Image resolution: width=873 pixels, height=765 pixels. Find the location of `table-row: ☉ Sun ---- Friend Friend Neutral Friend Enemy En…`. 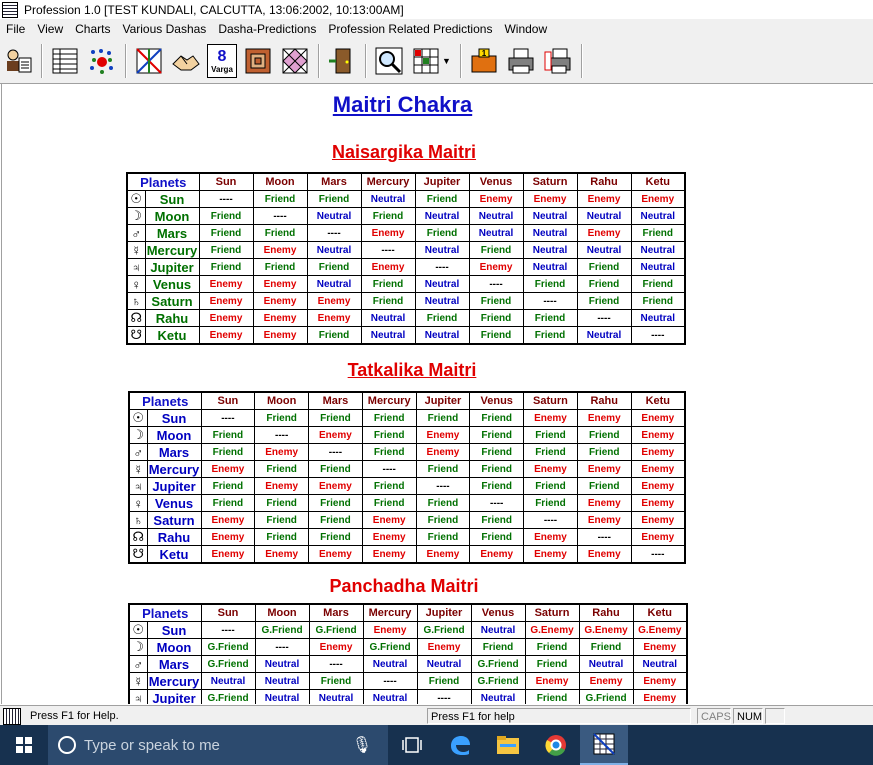

table-row: ☉ Sun ---- Friend Friend Neutral Friend Enemy En… is located at coordinates (406, 199).